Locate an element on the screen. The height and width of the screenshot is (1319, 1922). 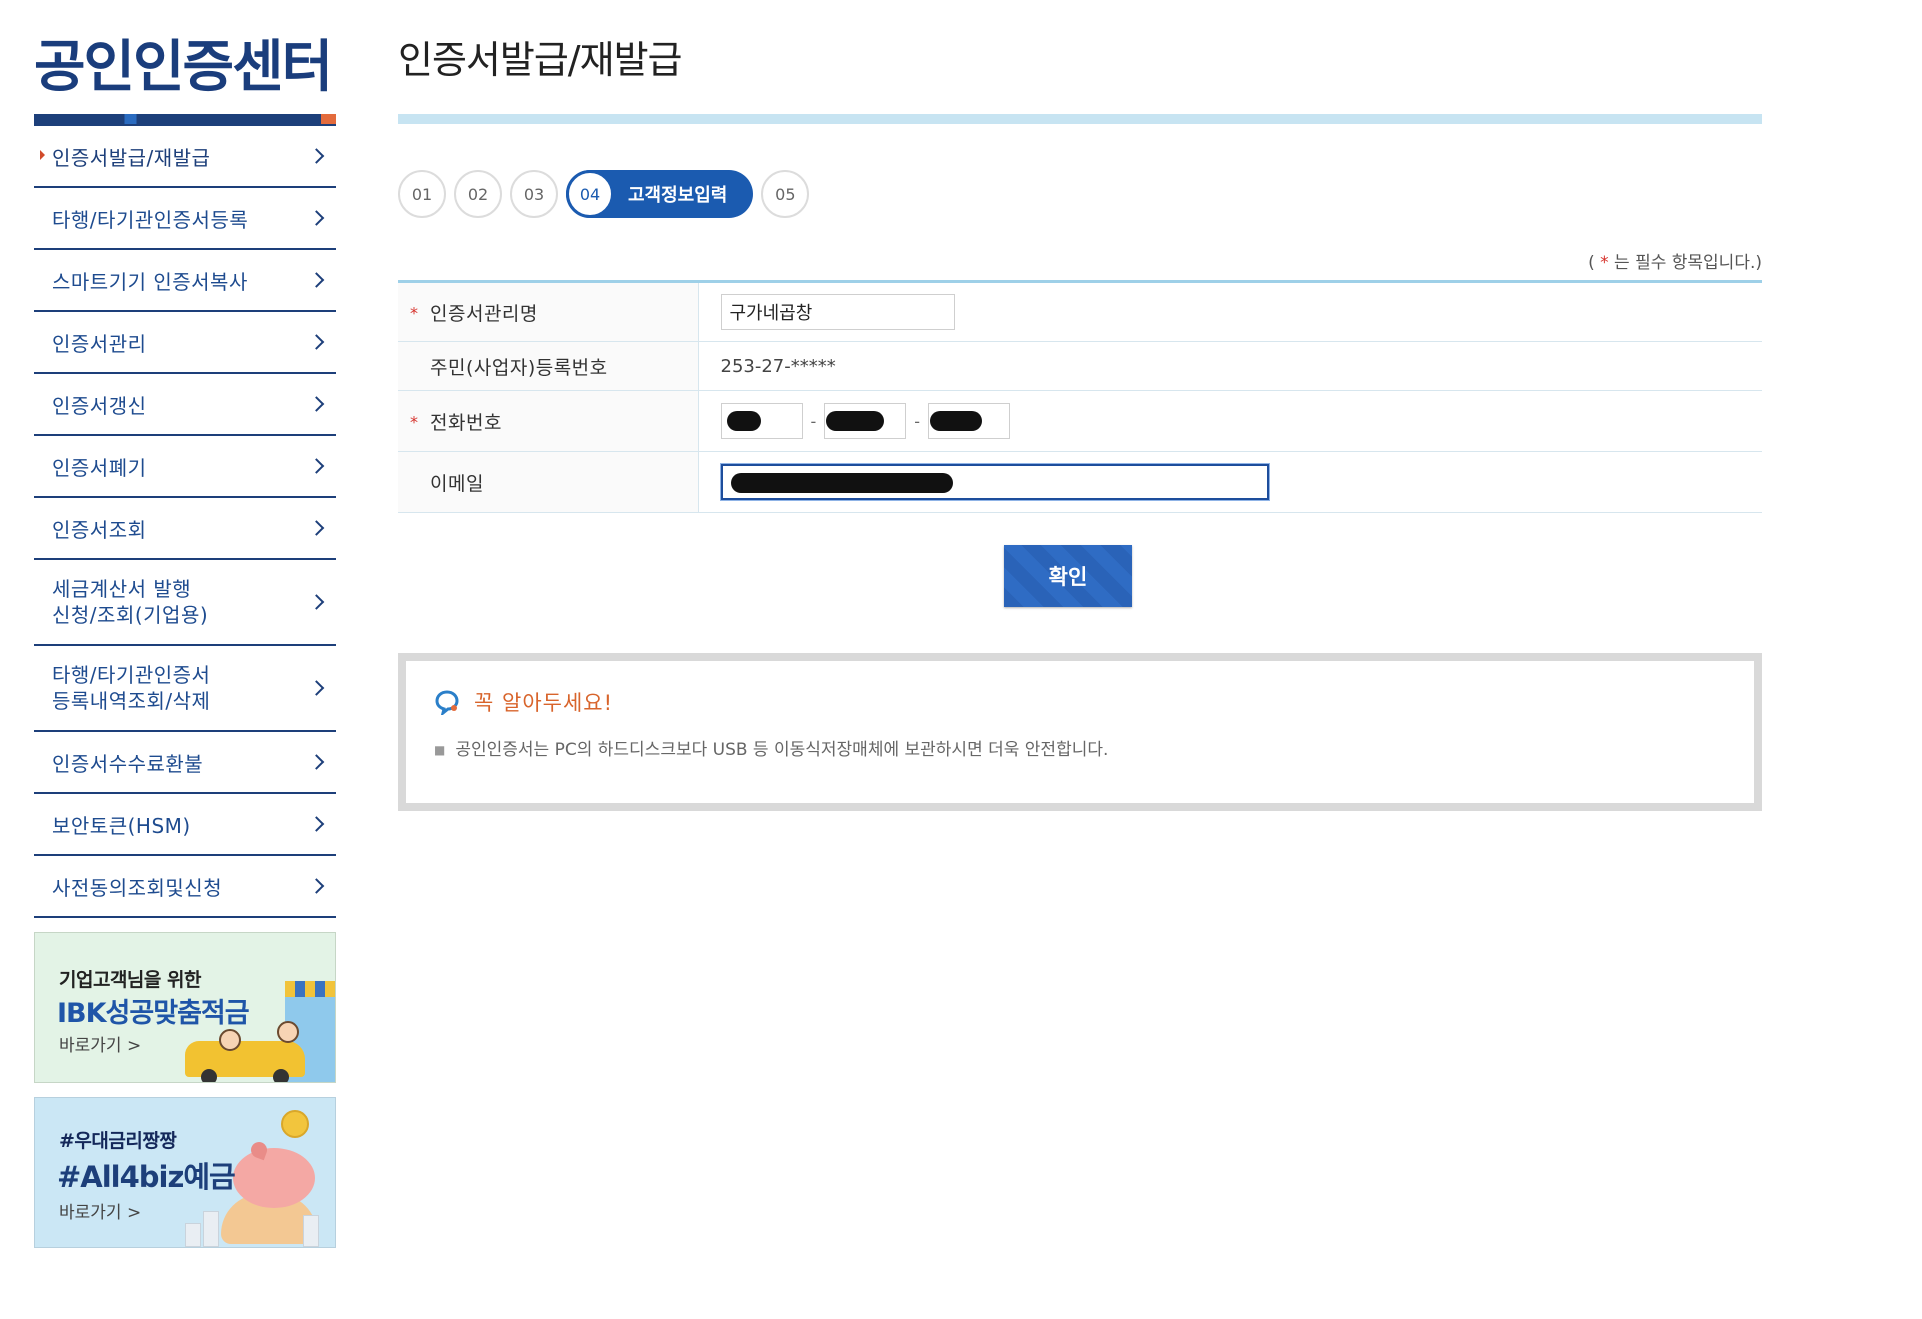
sidebar-item-prior-consent: 사전동의조회및신청 is located at coordinates (185, 887).